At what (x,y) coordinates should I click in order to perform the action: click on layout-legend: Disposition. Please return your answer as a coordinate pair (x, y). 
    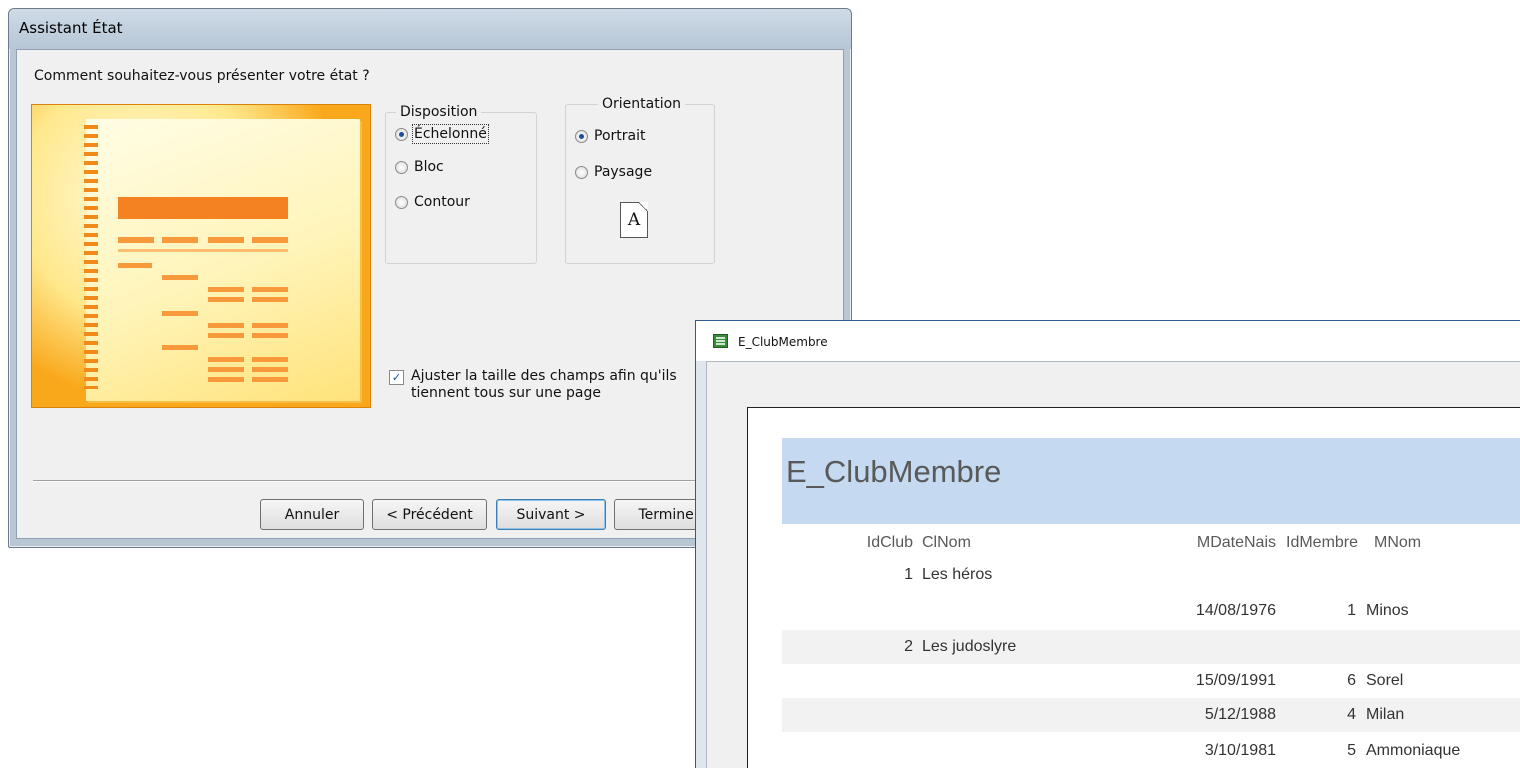
    Looking at the image, I should click on (439, 112).